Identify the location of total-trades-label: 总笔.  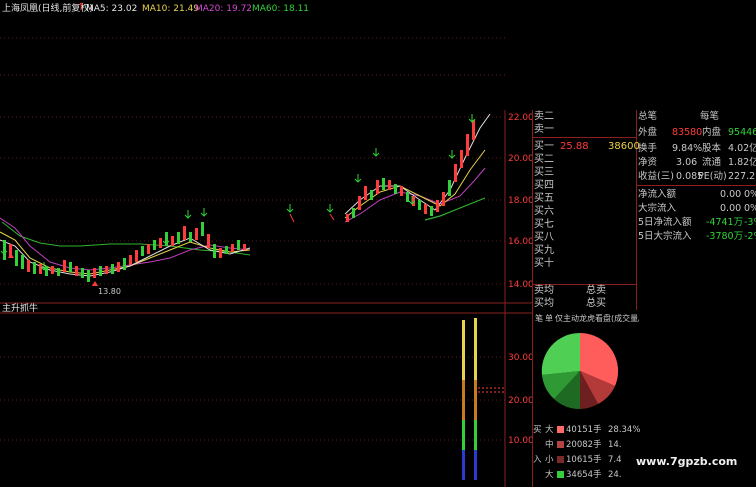
(648, 116).